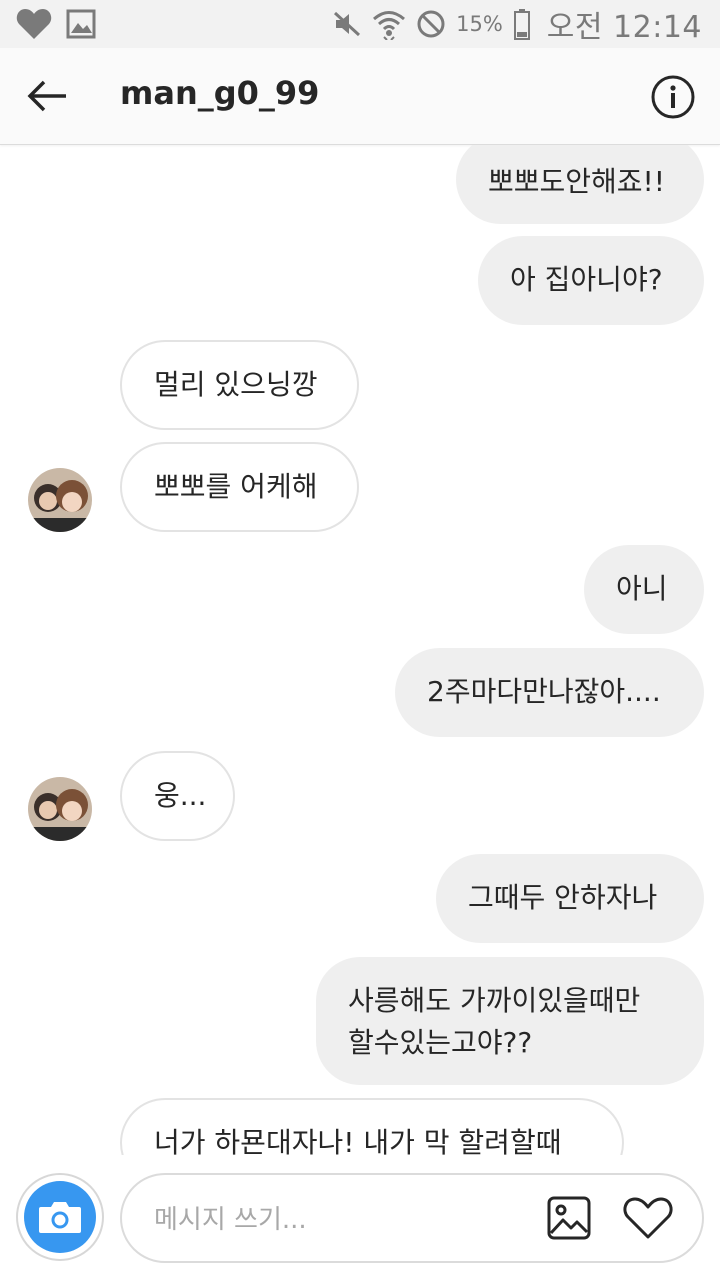 This screenshot has width=720, height=1280. I want to click on message-text: 아니, so click(642, 588).